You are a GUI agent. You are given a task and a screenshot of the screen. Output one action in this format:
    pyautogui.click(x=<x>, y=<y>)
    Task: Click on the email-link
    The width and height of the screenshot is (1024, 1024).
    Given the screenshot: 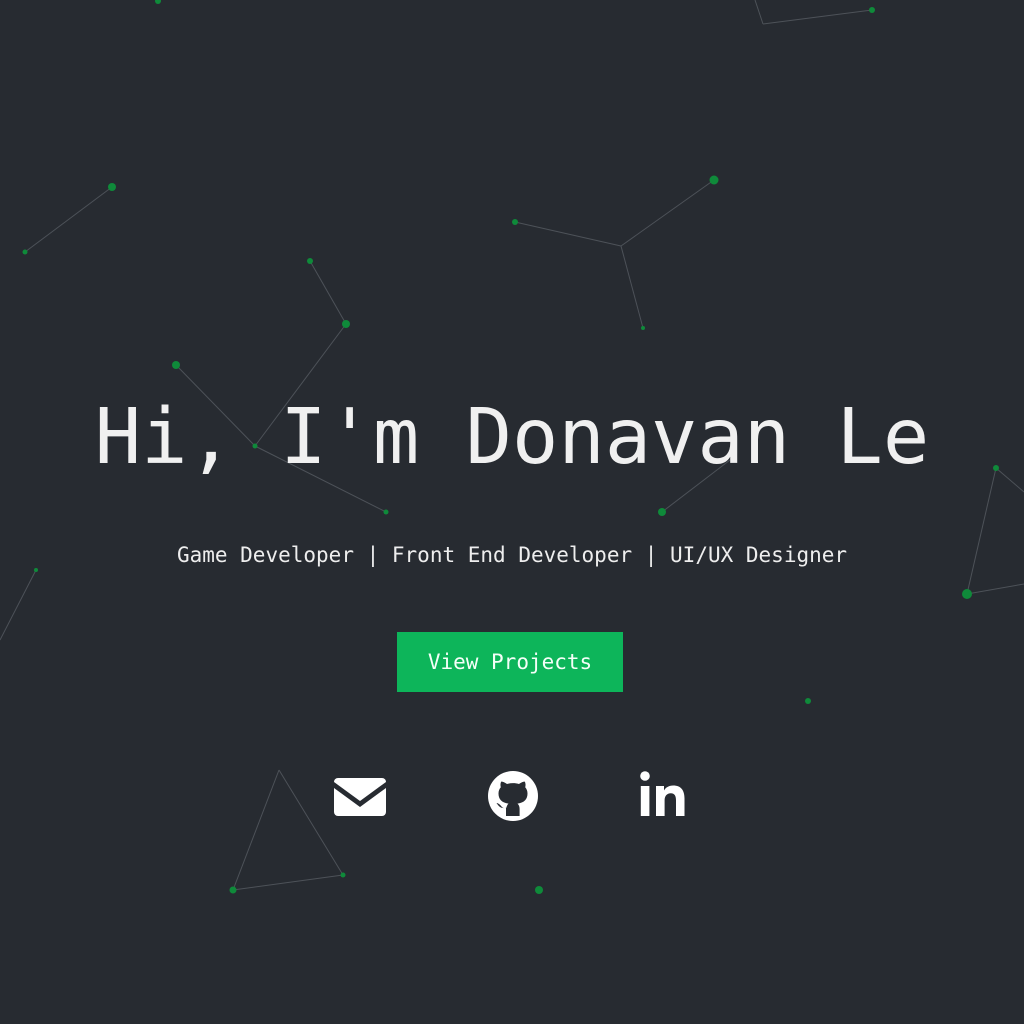 What is the action you would take?
    pyautogui.click(x=360, y=796)
    